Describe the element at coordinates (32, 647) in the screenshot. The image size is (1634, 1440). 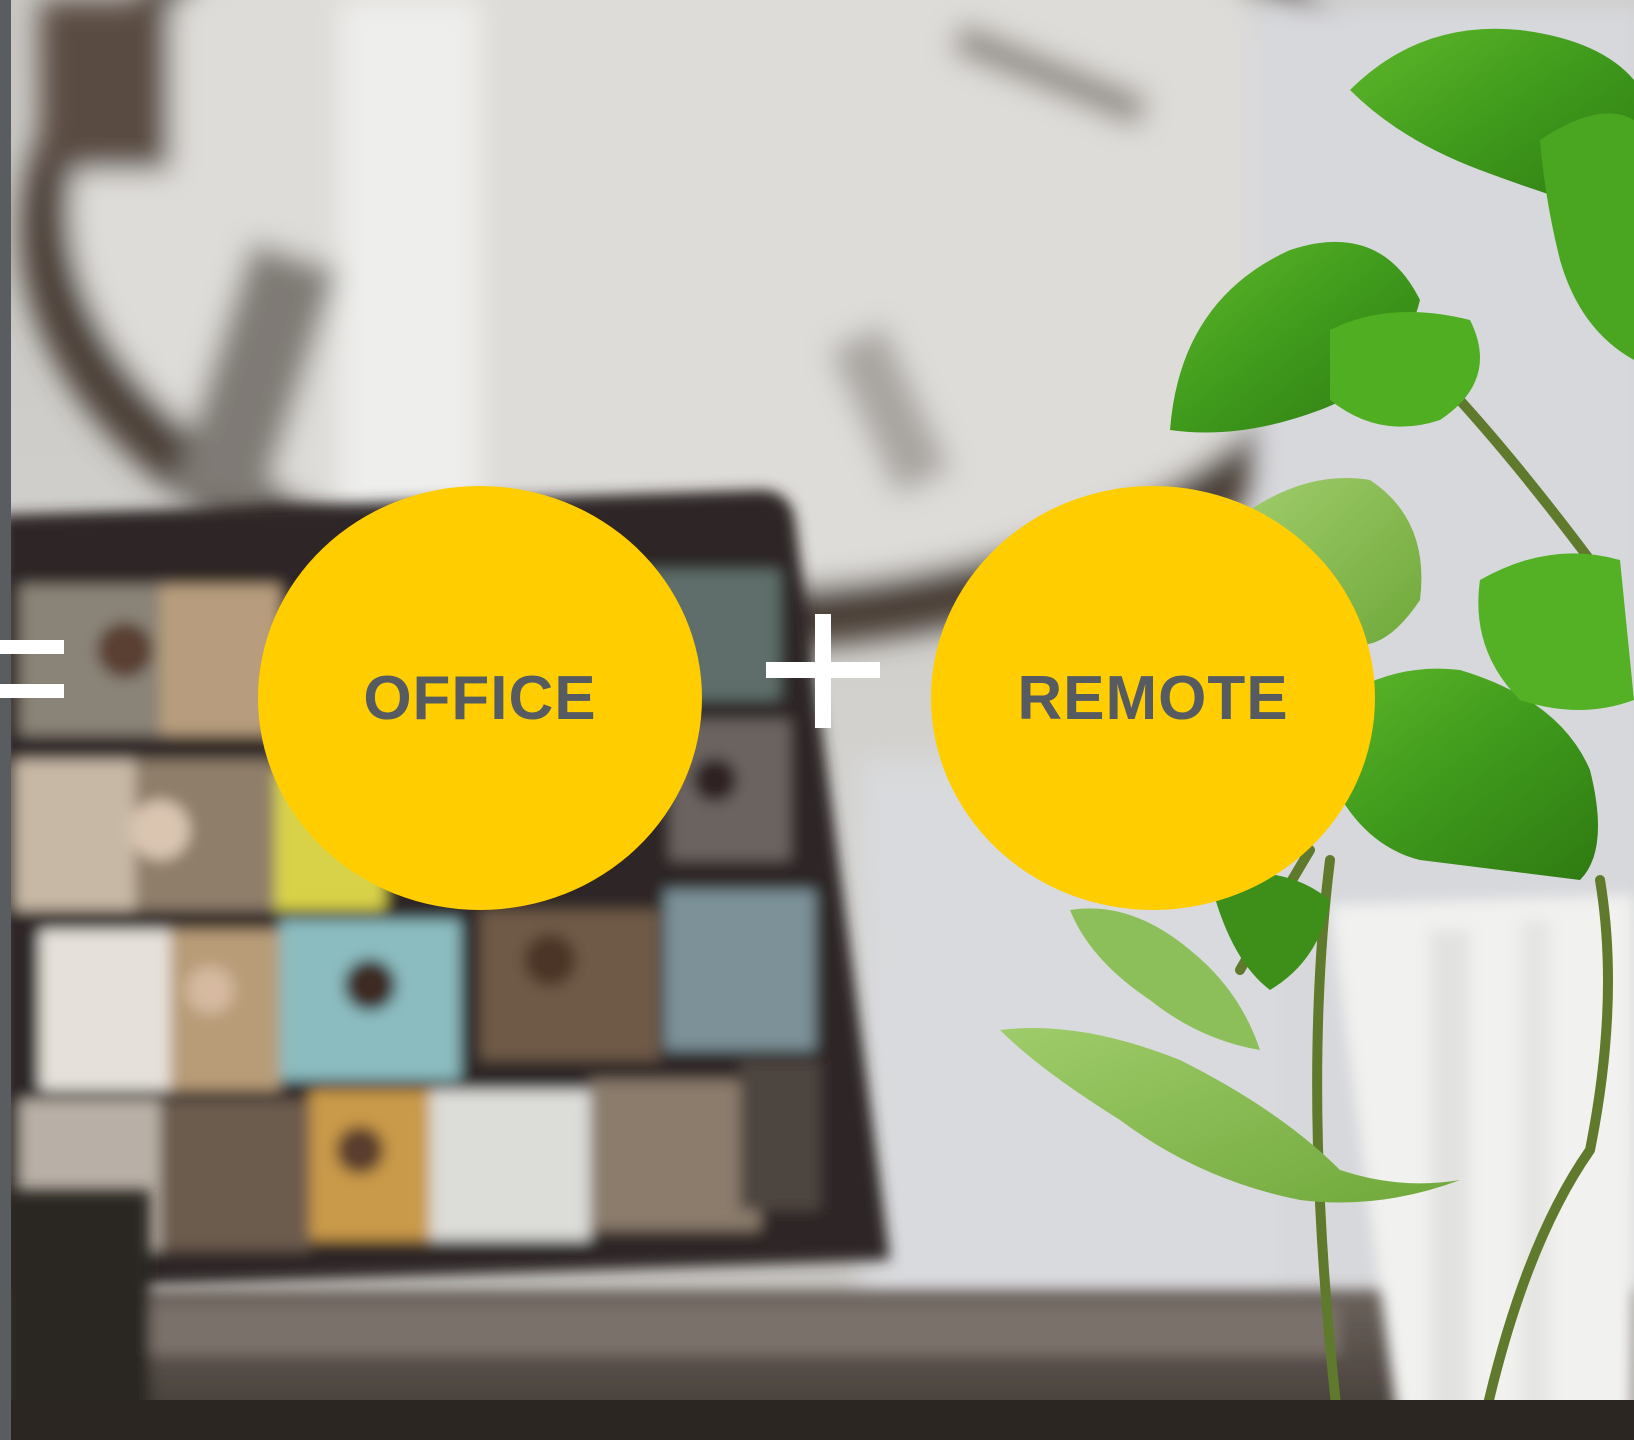
I see `equals-bar-top` at that location.